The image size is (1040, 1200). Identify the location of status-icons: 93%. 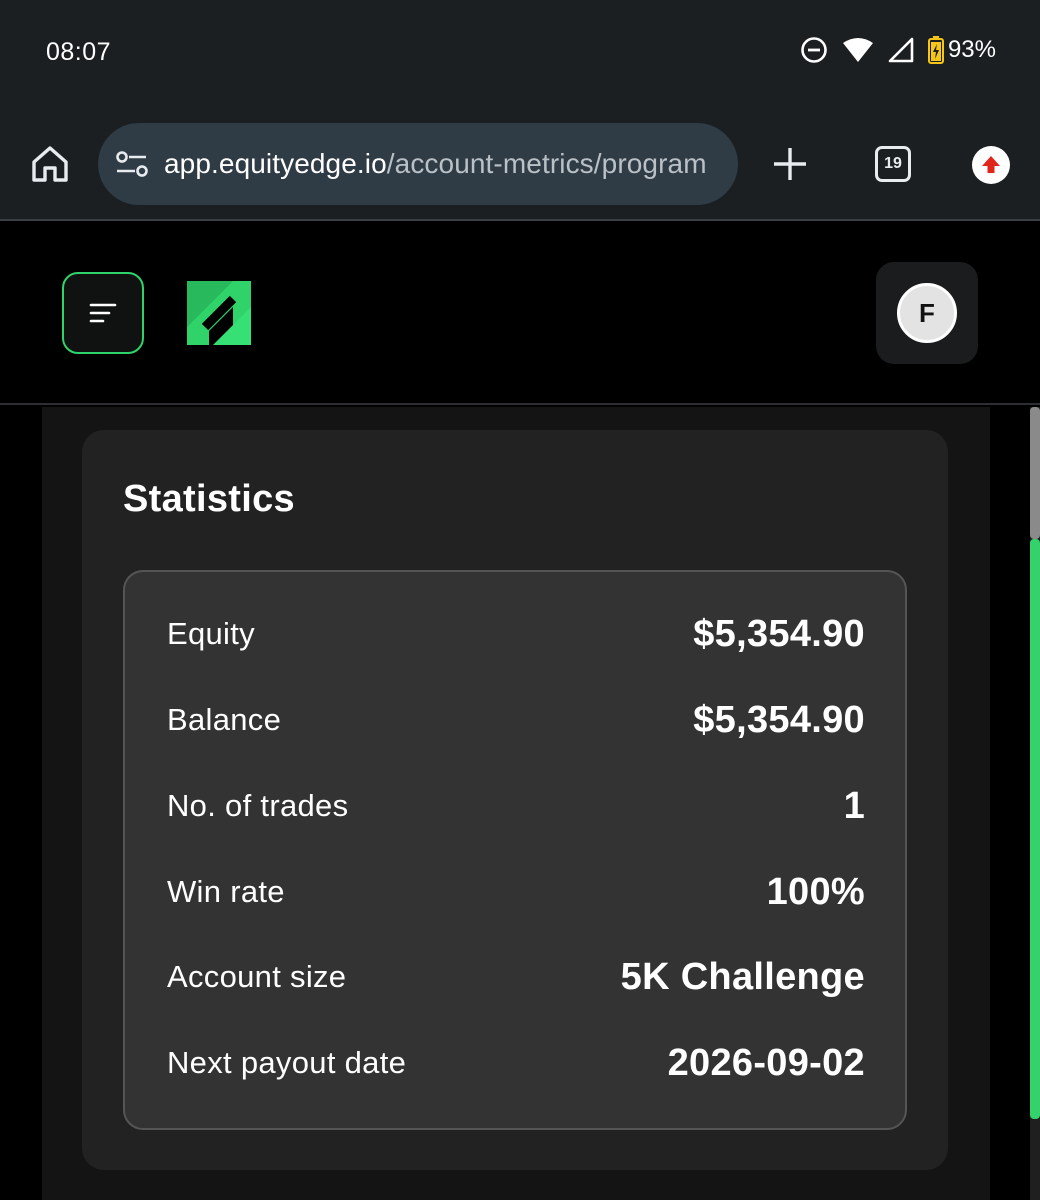
(898, 50).